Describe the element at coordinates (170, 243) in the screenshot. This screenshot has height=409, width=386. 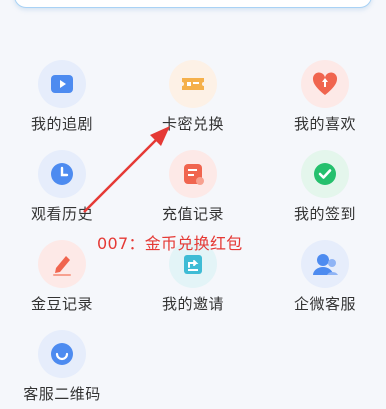
I see `annotation-text: 007：金币兑换红包` at that location.